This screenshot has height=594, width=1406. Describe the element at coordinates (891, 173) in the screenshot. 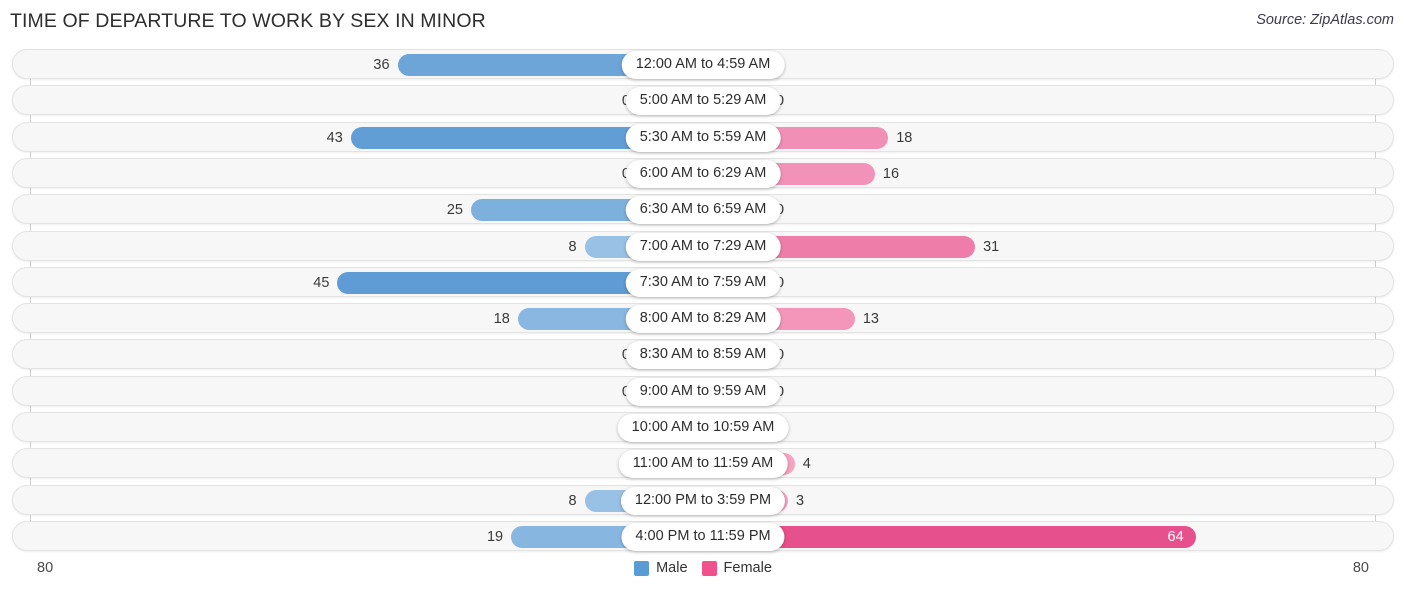

I see `value-label-female: 16` at that location.